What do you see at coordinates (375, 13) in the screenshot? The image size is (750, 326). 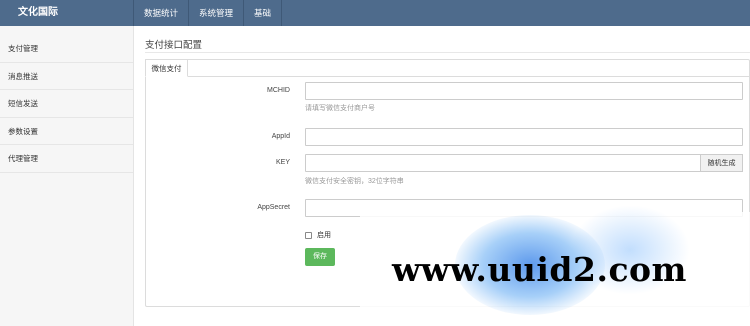 I see `top-navbar: 文化国际 数据统计 系统管理 基础` at bounding box center [375, 13].